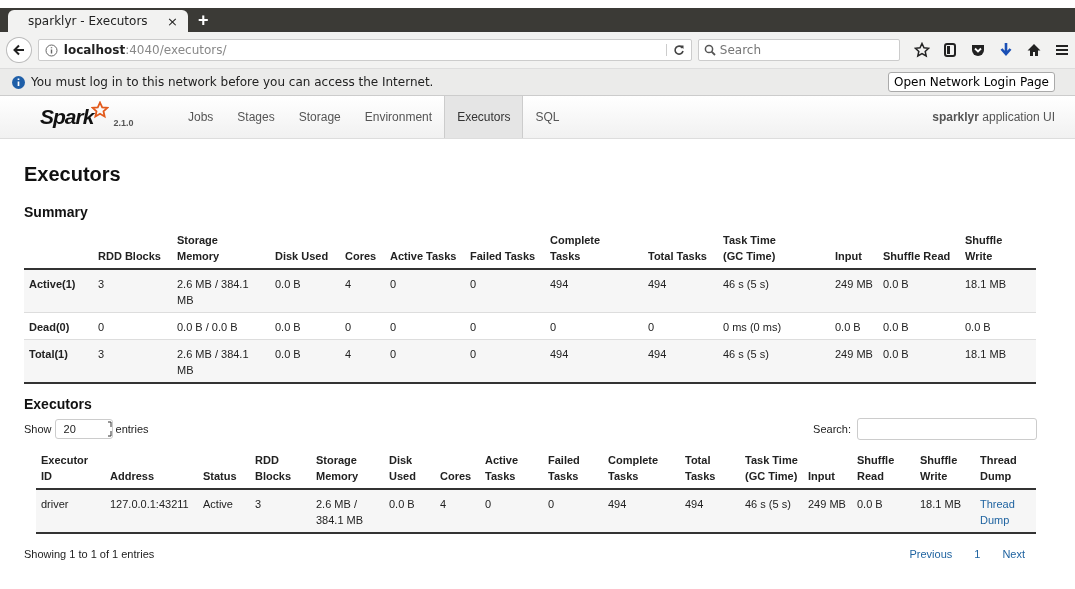 This screenshot has width=1075, height=589. Describe the element at coordinates (98, 21) in the screenshot. I see `browser-tab: sparklyr - Executors ×` at that location.